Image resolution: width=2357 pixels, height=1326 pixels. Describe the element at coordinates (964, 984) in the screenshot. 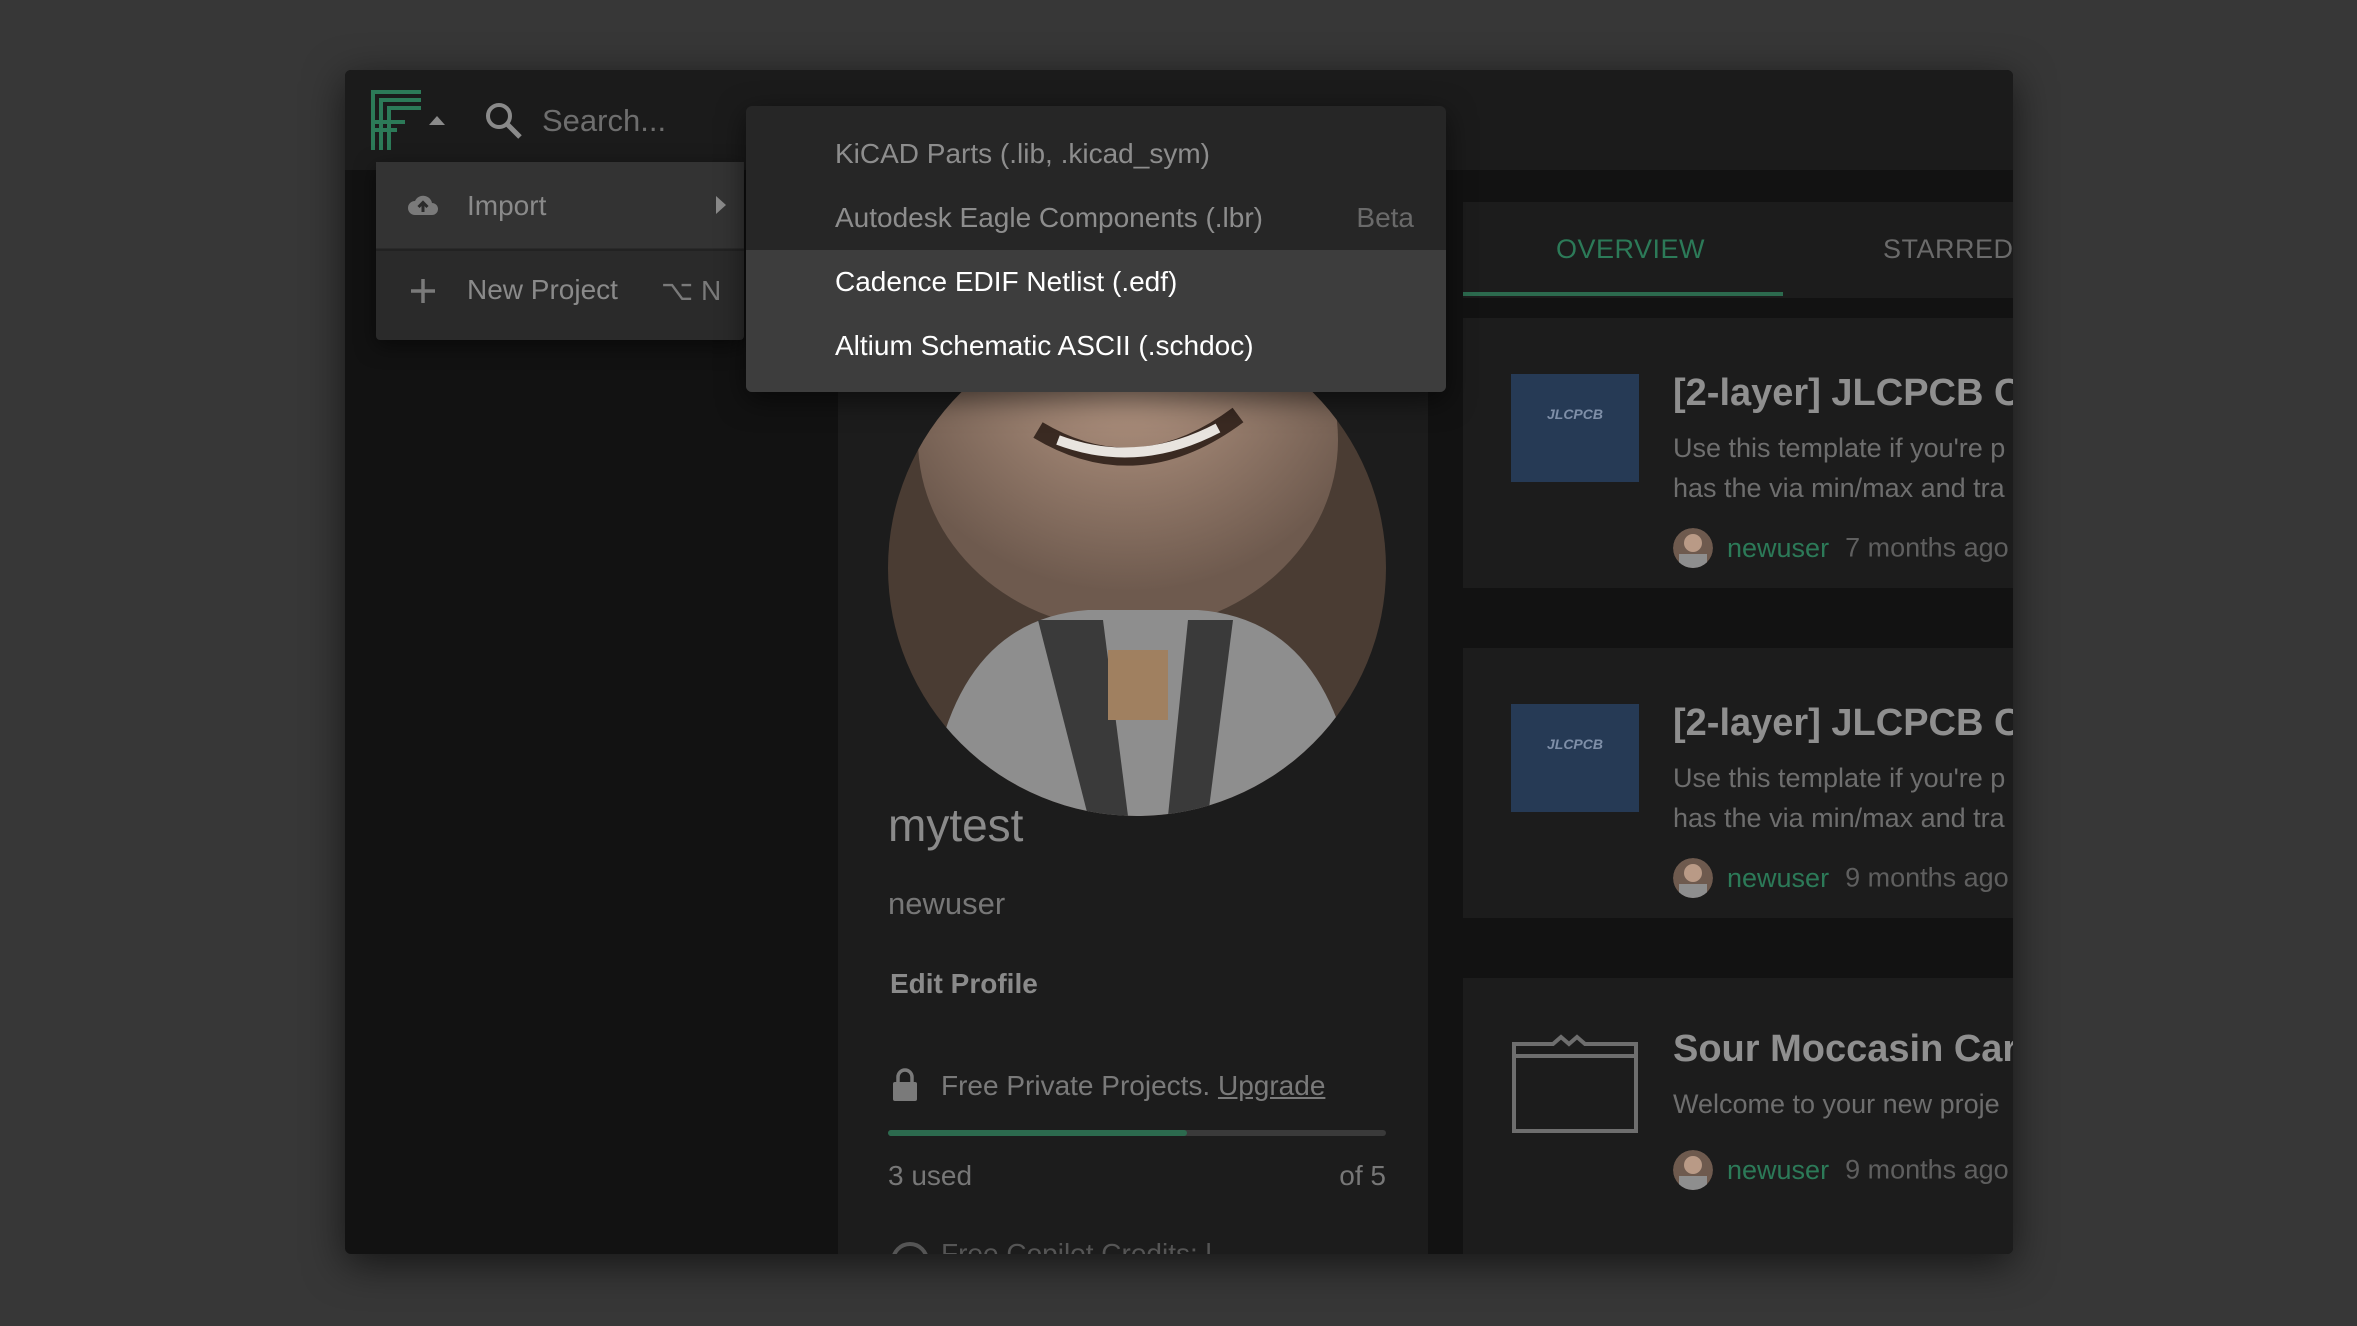

I see `edit-profile-button: Edit Profile` at that location.